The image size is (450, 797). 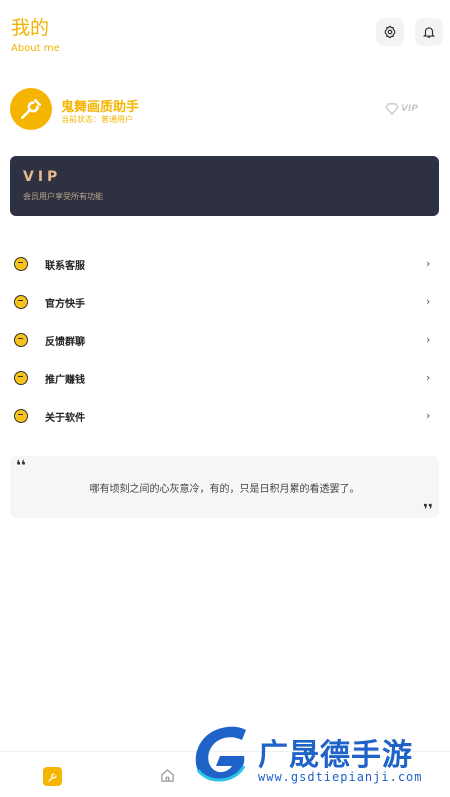 I want to click on menu-item-label: 关于软件, so click(x=65, y=418).